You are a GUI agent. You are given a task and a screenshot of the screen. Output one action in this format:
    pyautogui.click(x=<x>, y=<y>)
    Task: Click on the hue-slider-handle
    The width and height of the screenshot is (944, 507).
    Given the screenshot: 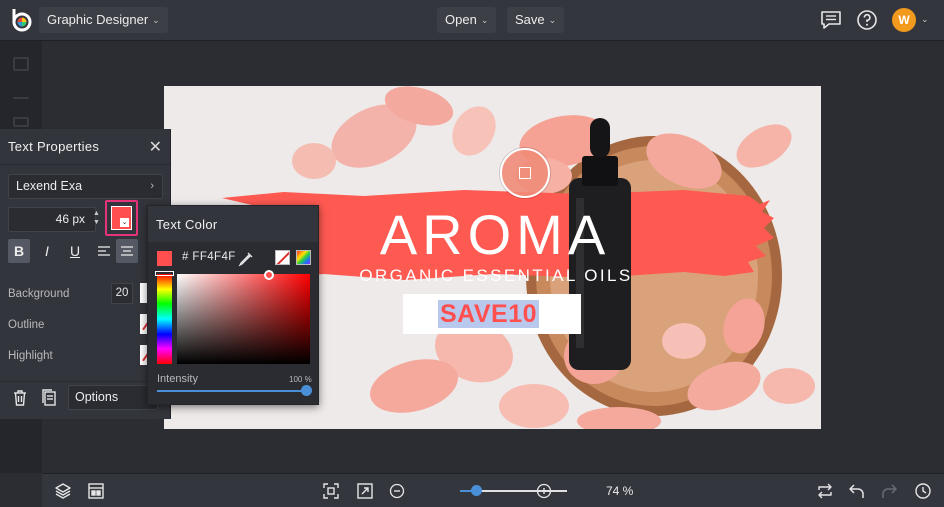 What is the action you would take?
    pyautogui.click(x=164, y=273)
    